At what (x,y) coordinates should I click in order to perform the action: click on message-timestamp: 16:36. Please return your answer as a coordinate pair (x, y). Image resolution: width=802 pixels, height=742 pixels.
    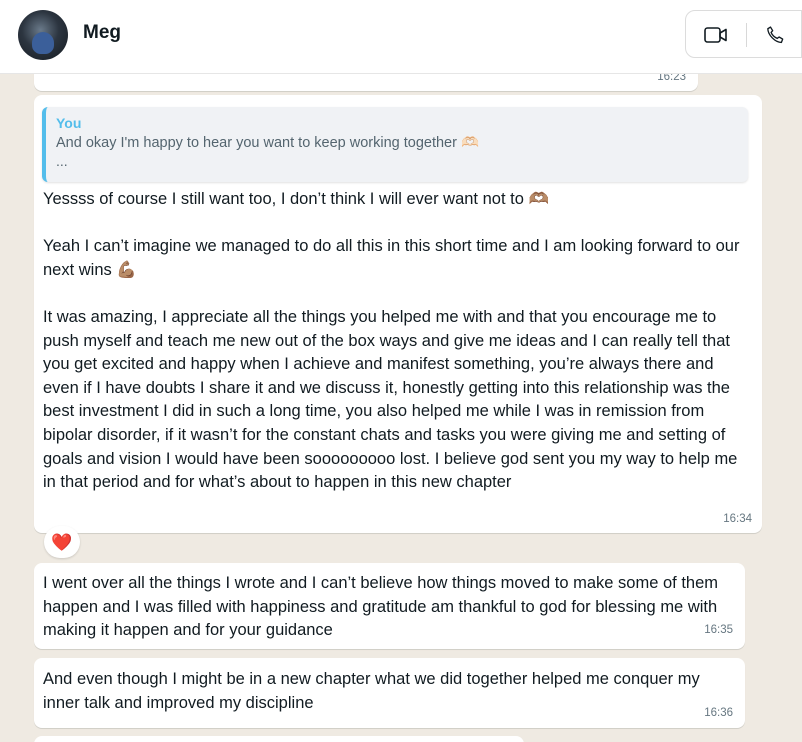
    Looking at the image, I should click on (718, 713).